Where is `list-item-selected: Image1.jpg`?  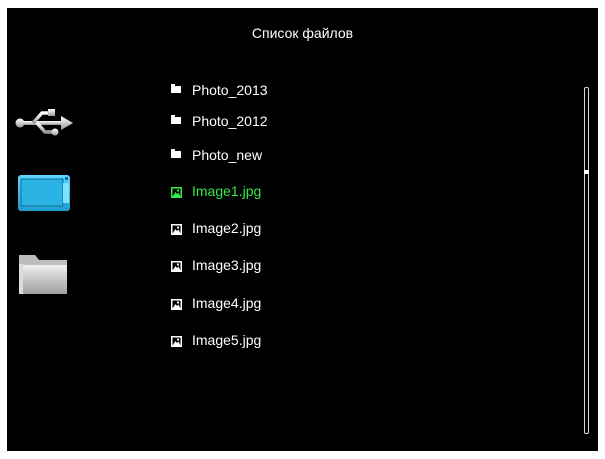 list-item-selected: Image1.jpg is located at coordinates (216, 191).